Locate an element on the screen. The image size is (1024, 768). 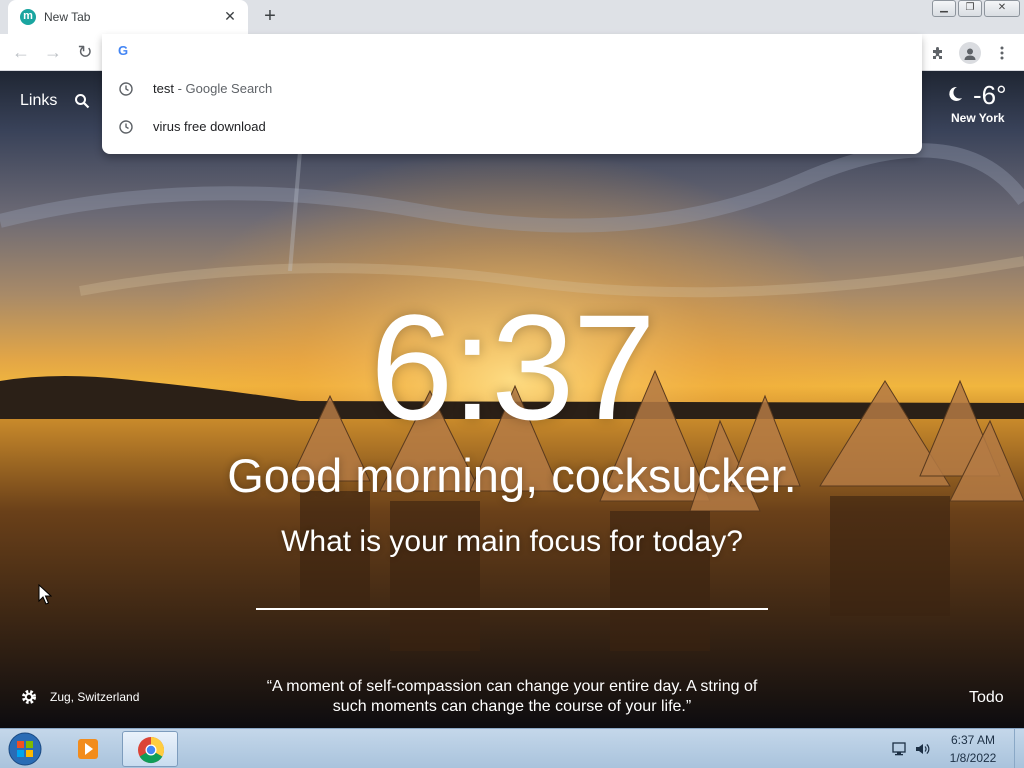
search-icon is located at coordinates (82, 101).